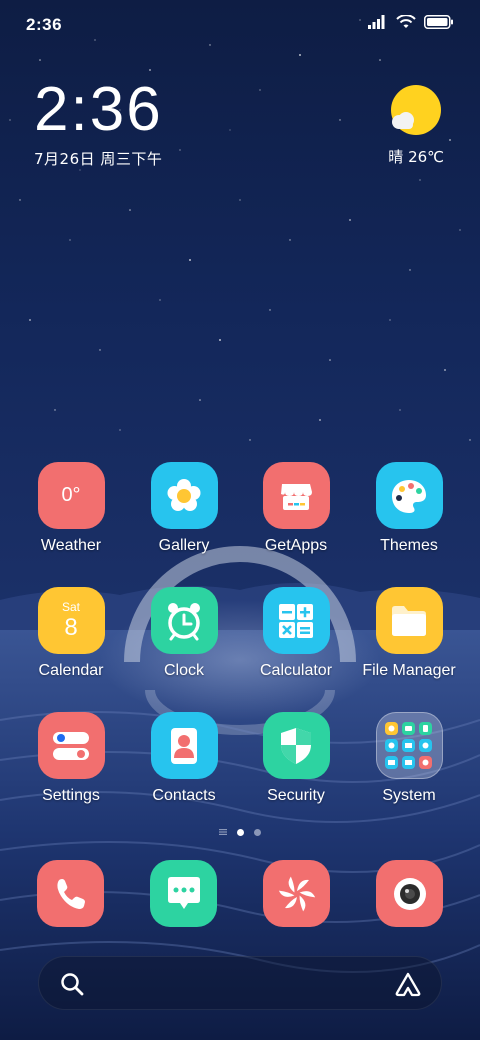 The width and height of the screenshot is (480, 1040). I want to click on weather-app-icon: 0°, so click(71, 495).